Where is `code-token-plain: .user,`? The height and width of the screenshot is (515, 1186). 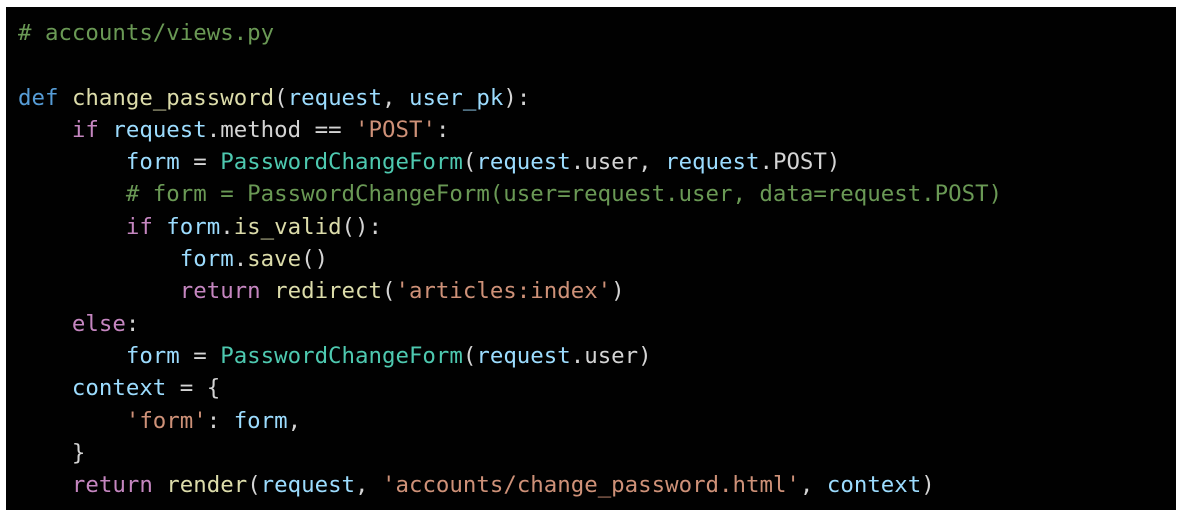
code-token-plain: .user, is located at coordinates (618, 162).